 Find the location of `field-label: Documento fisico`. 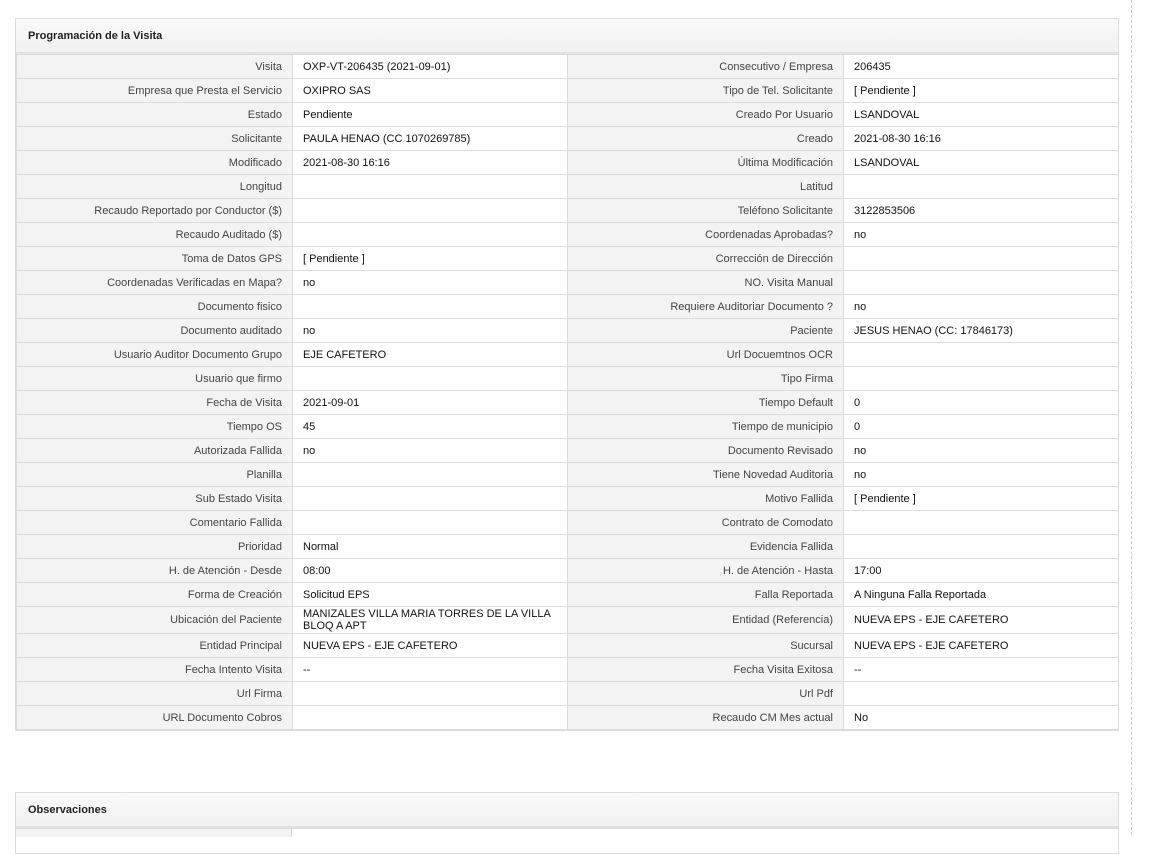

field-label: Documento fisico is located at coordinates (154, 306).